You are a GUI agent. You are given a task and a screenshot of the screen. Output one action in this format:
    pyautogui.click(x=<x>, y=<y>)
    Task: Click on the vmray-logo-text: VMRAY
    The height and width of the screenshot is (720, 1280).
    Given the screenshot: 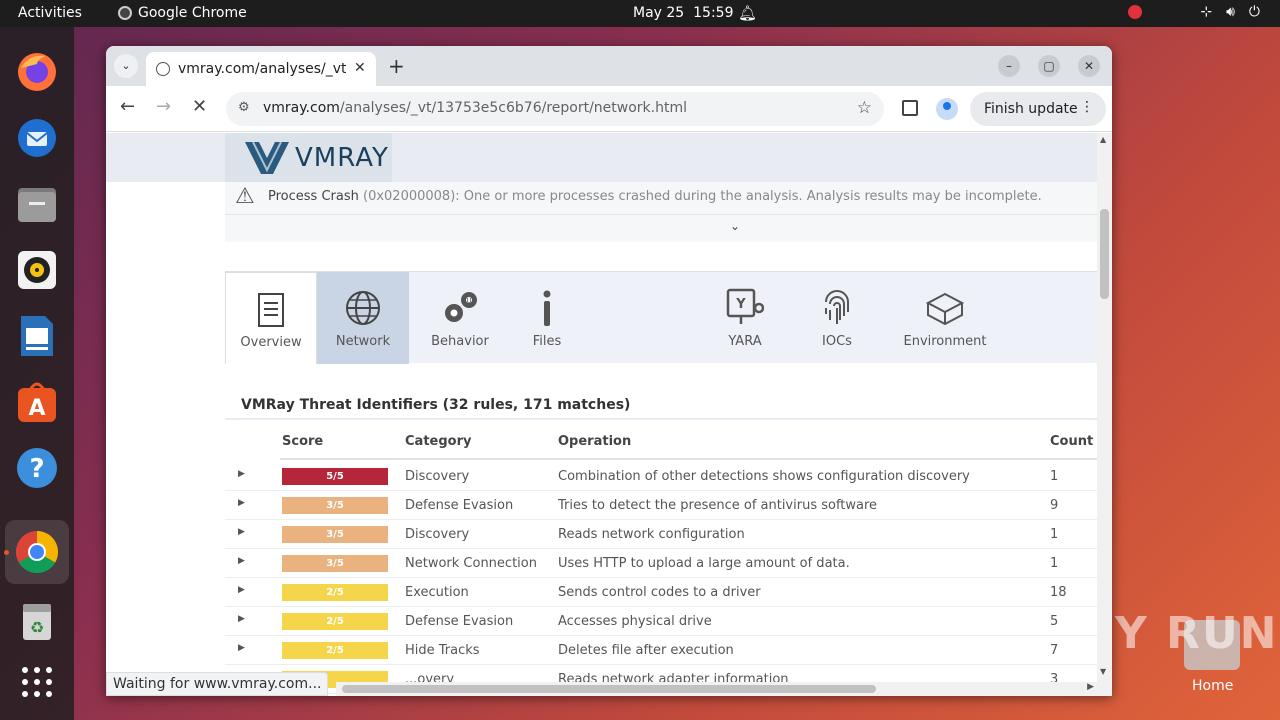 What is the action you would take?
    pyautogui.click(x=342, y=157)
    